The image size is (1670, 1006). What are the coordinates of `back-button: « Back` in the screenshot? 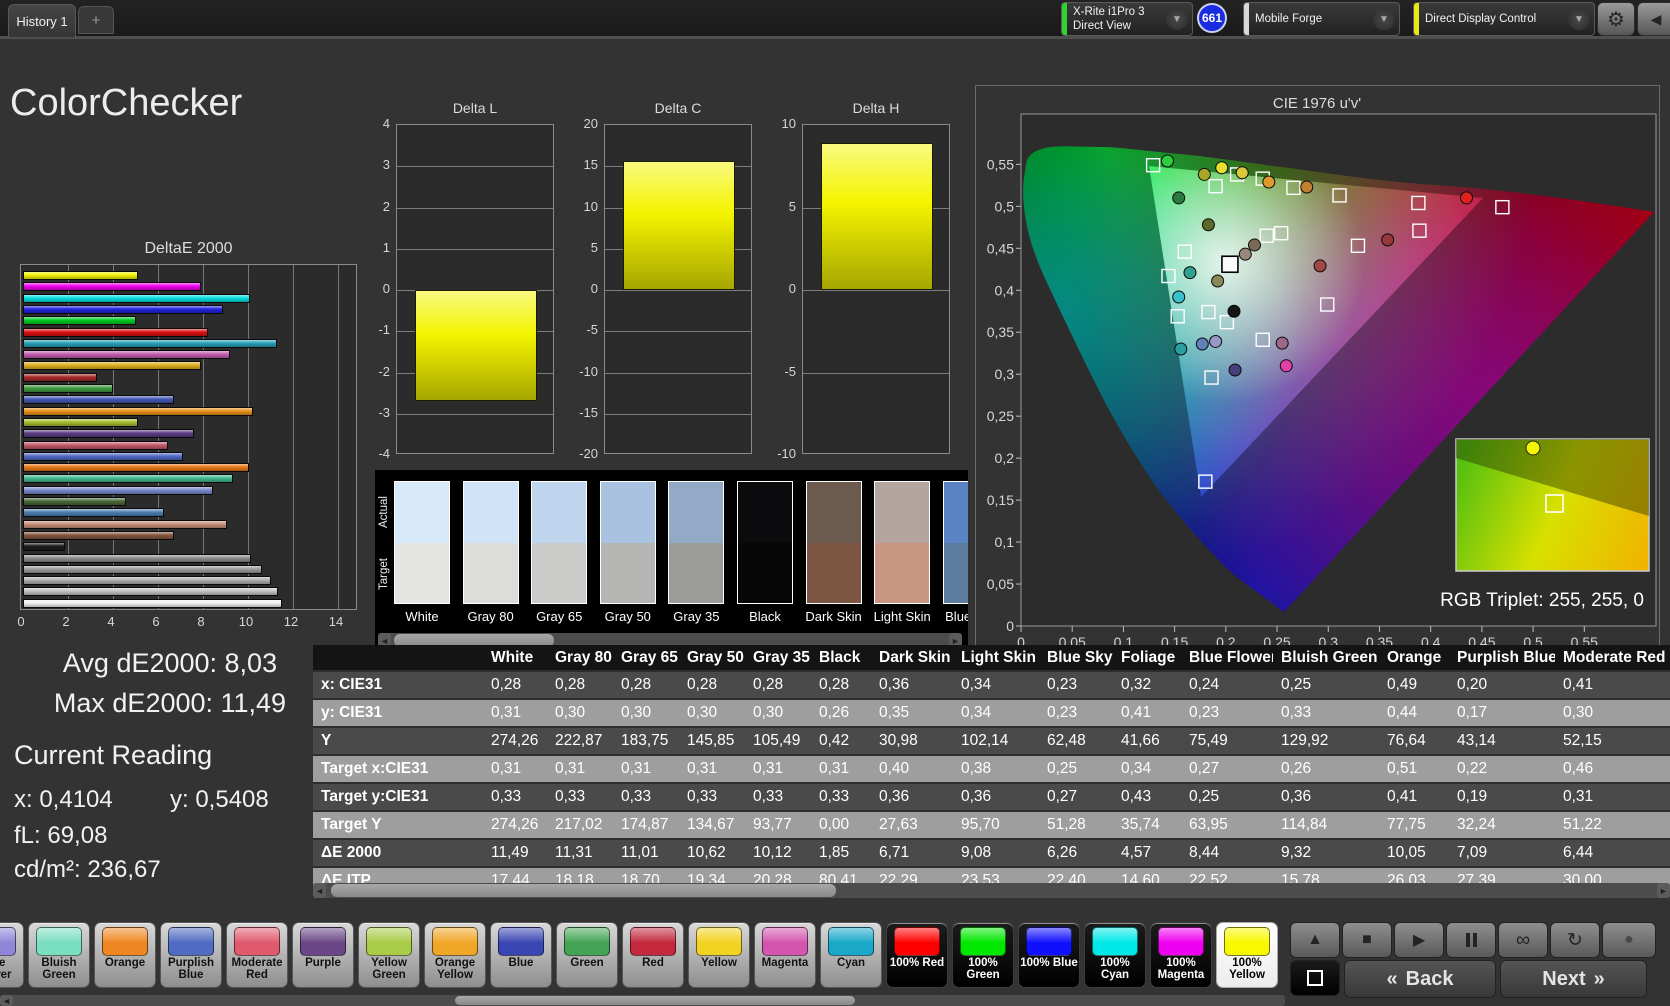 It's located at (1420, 979).